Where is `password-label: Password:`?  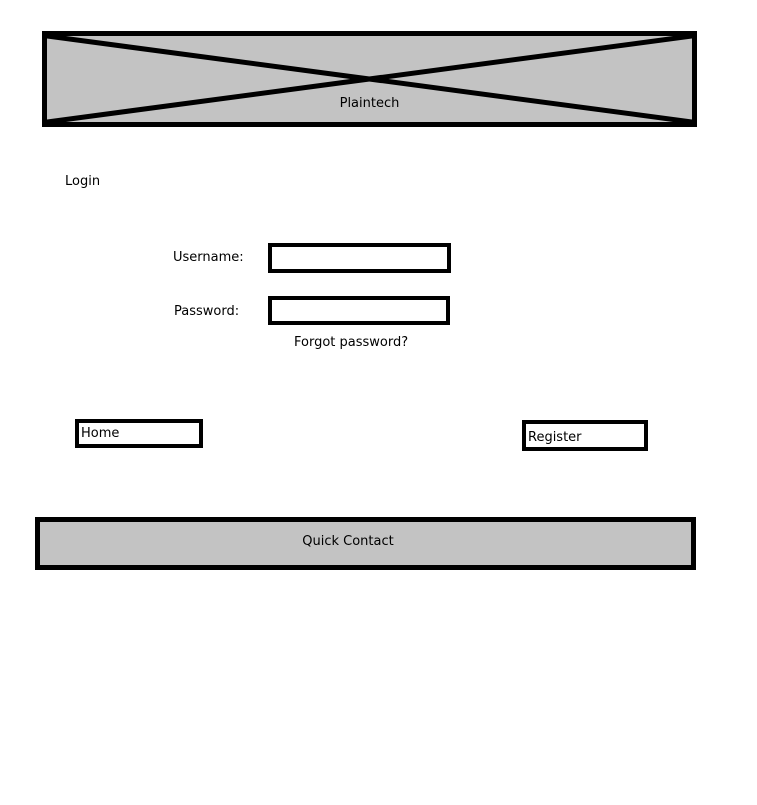 password-label: Password: is located at coordinates (207, 311).